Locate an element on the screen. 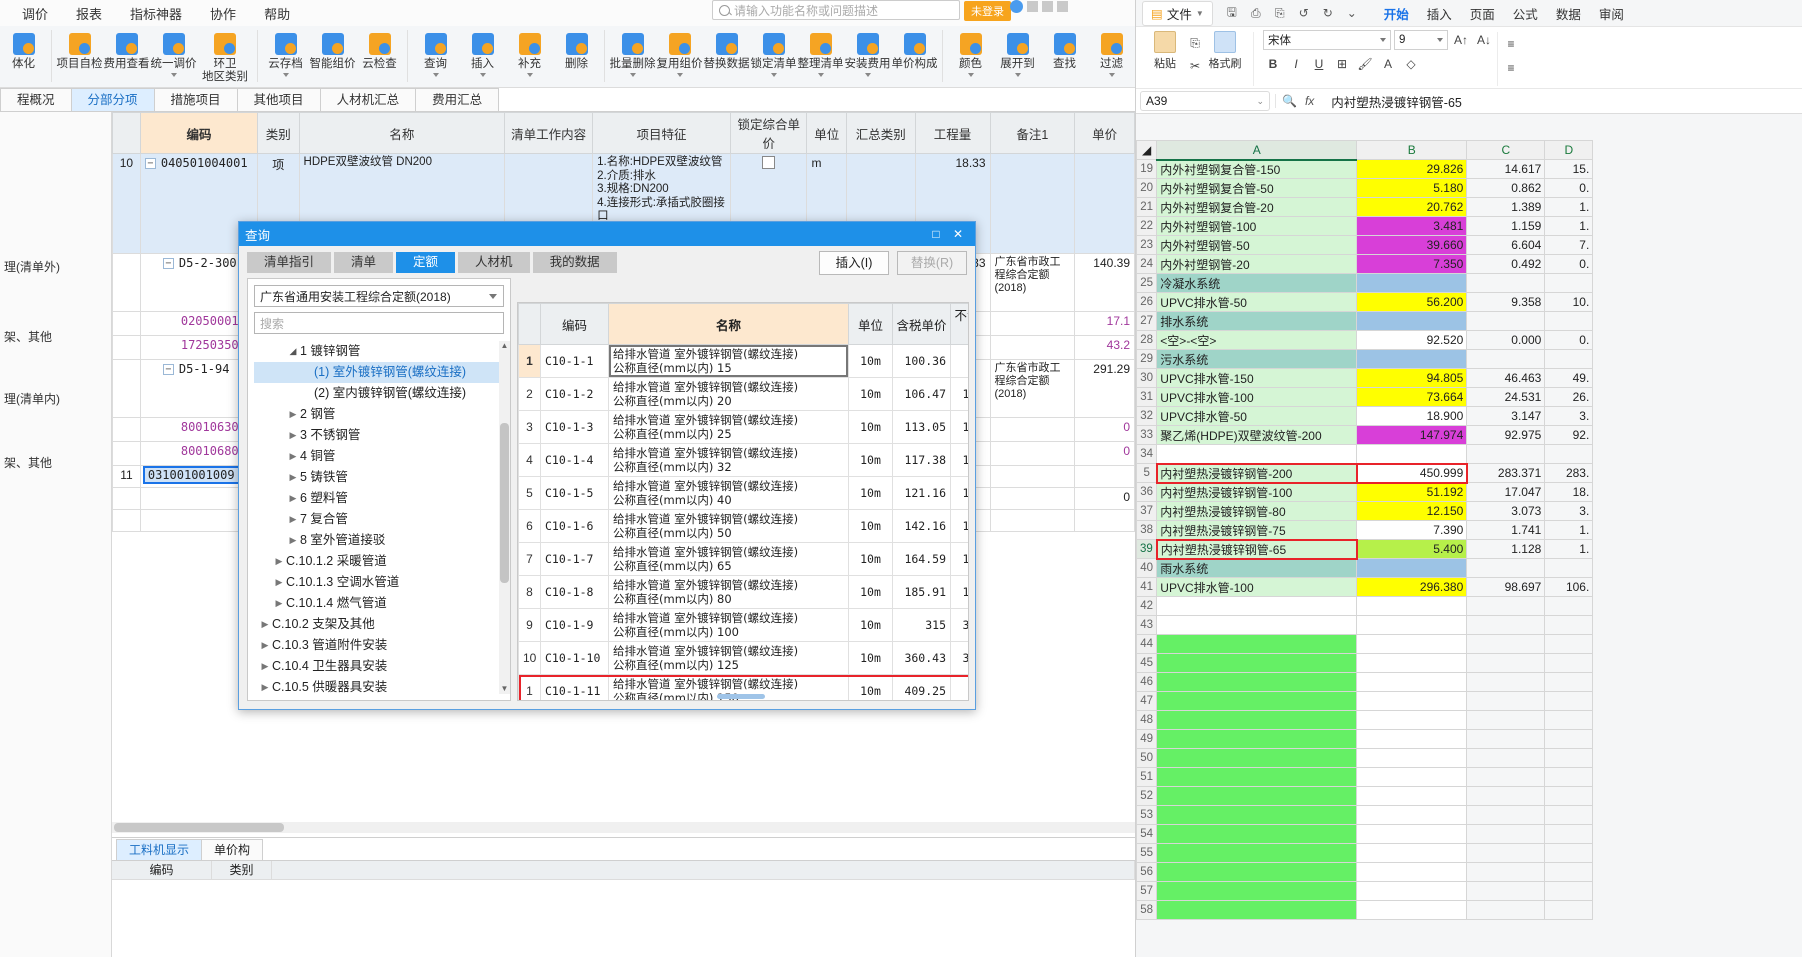 This screenshot has width=1802, height=957. cell-C54 is located at coordinates (1506, 834).